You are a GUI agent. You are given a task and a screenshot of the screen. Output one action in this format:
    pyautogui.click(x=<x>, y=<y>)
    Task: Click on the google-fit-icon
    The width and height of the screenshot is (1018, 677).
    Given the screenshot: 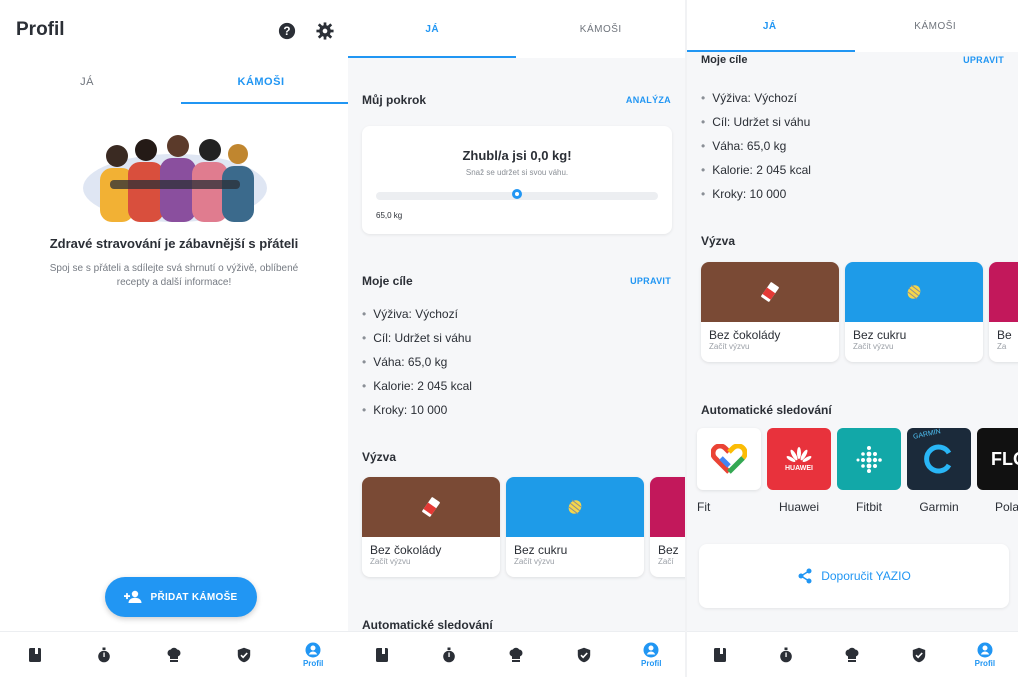 What is the action you would take?
    pyautogui.click(x=729, y=459)
    